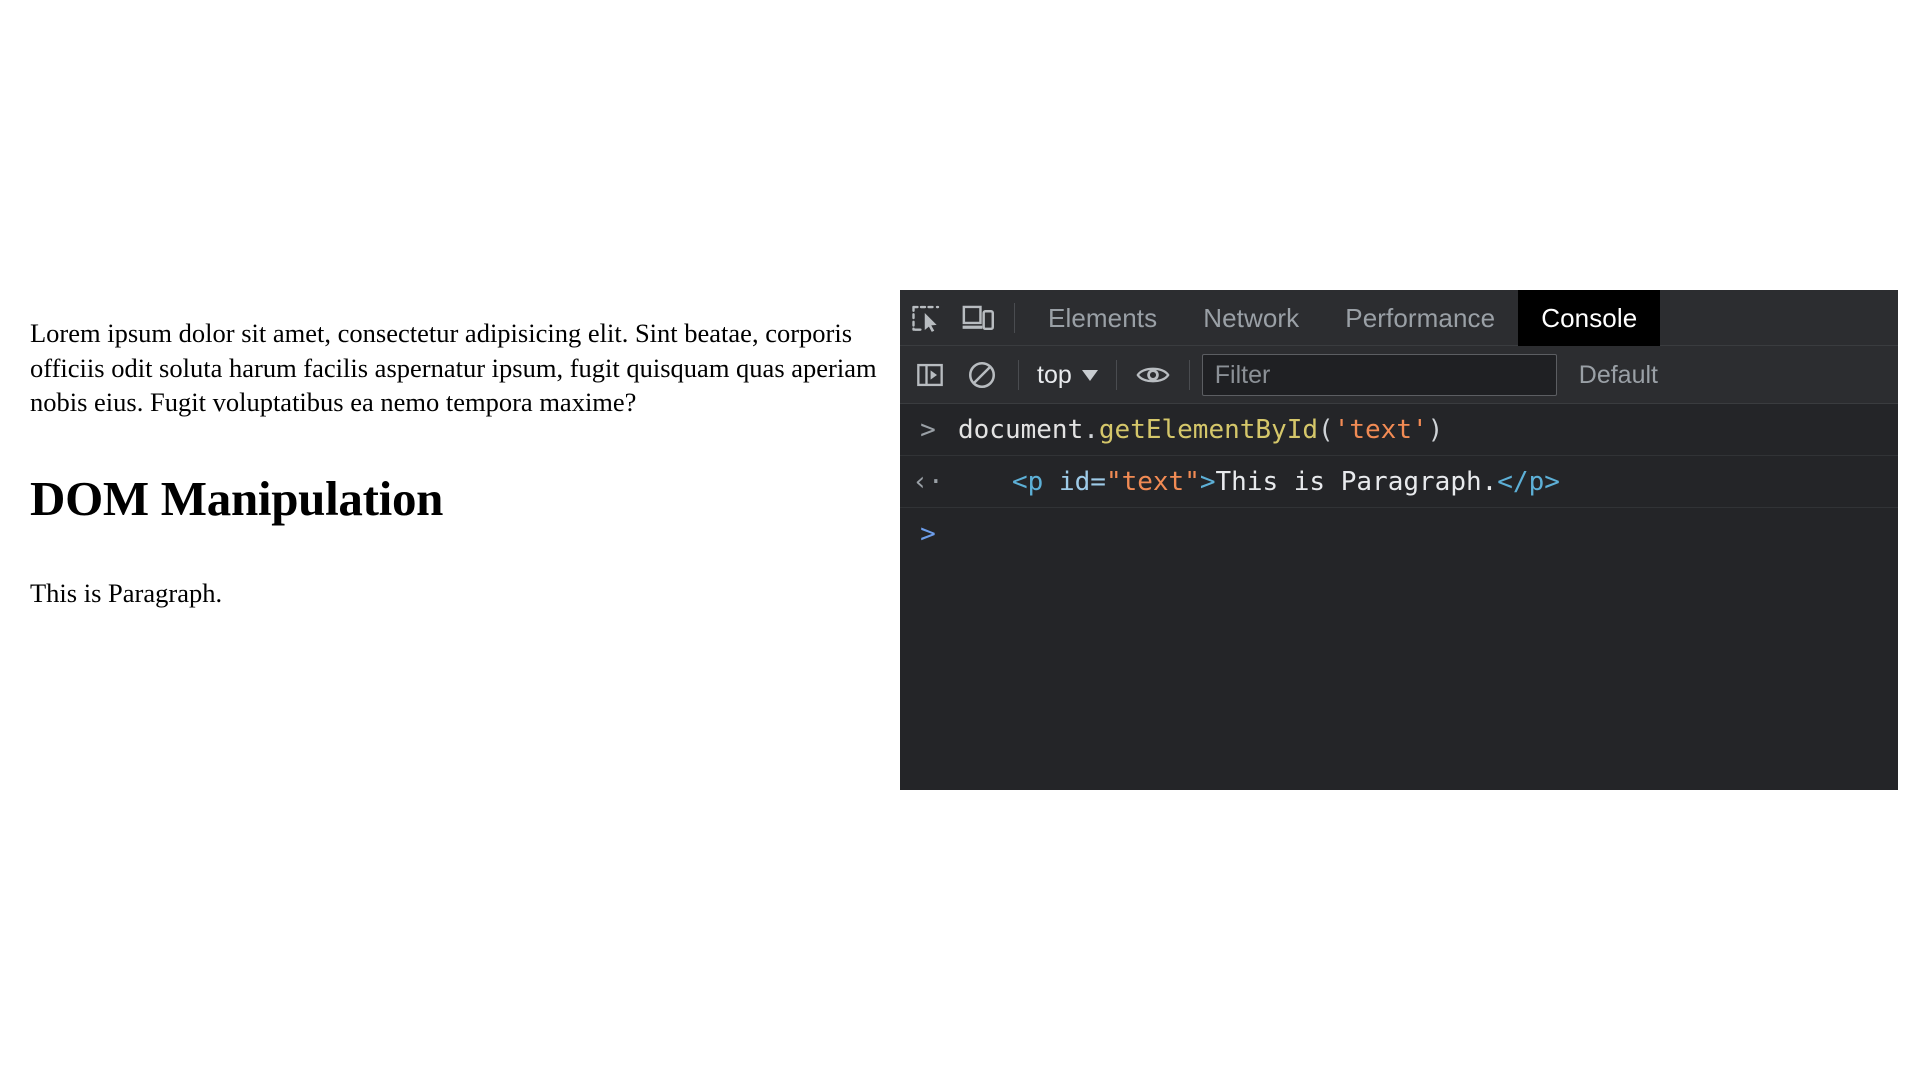 This screenshot has height=1080, width=1920. I want to click on console-toolbar: top Filter Default, so click(1399, 375).